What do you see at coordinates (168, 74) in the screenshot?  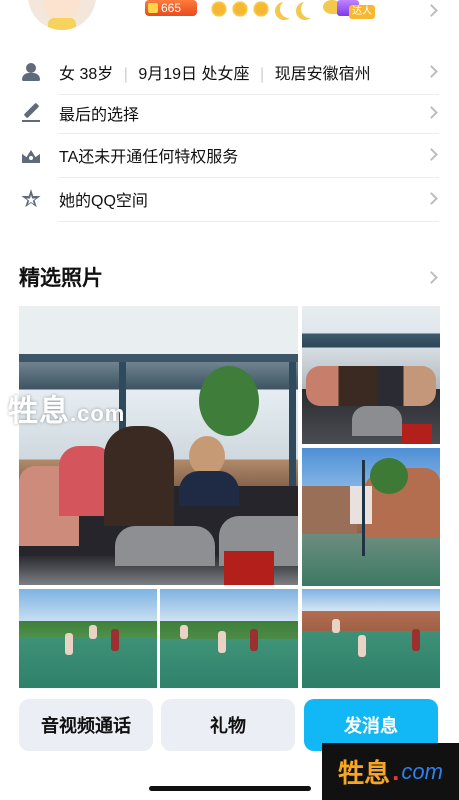 I see `birthday: 9月19日` at bounding box center [168, 74].